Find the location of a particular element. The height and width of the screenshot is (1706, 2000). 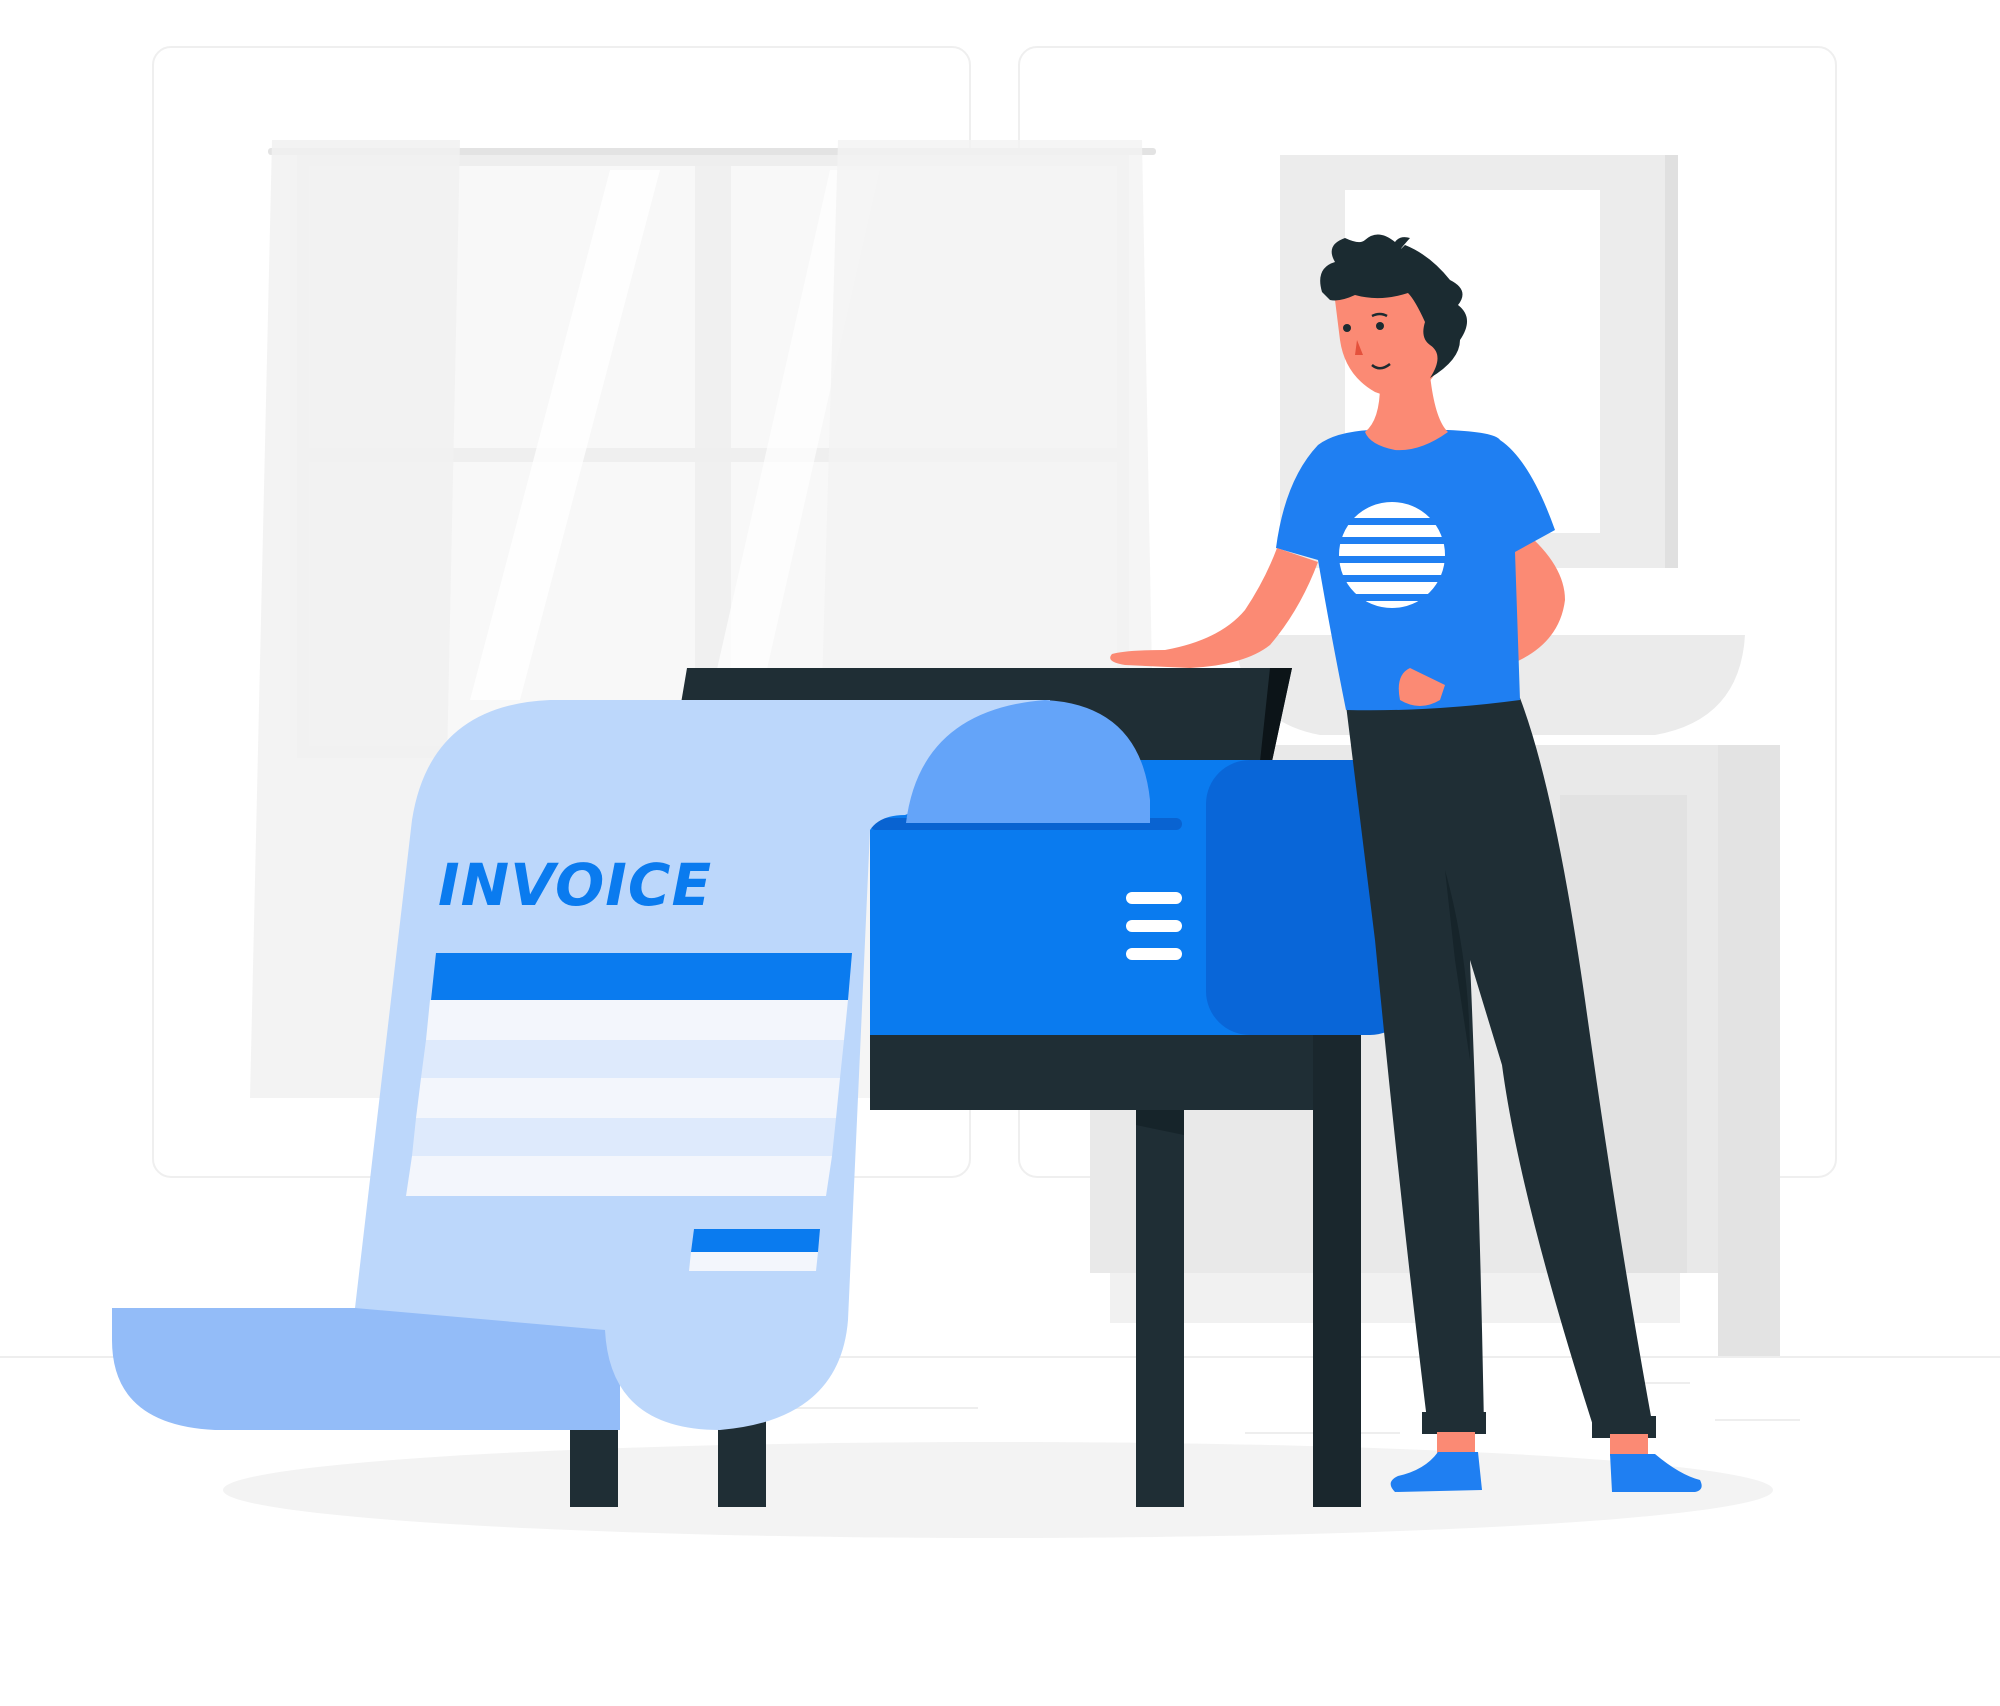

person-eye-left is located at coordinates (1347, 328).